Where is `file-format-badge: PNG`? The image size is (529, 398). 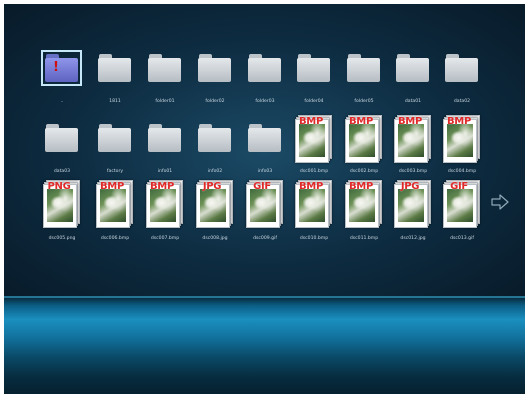
file-format-badge: PNG is located at coordinates (59, 186).